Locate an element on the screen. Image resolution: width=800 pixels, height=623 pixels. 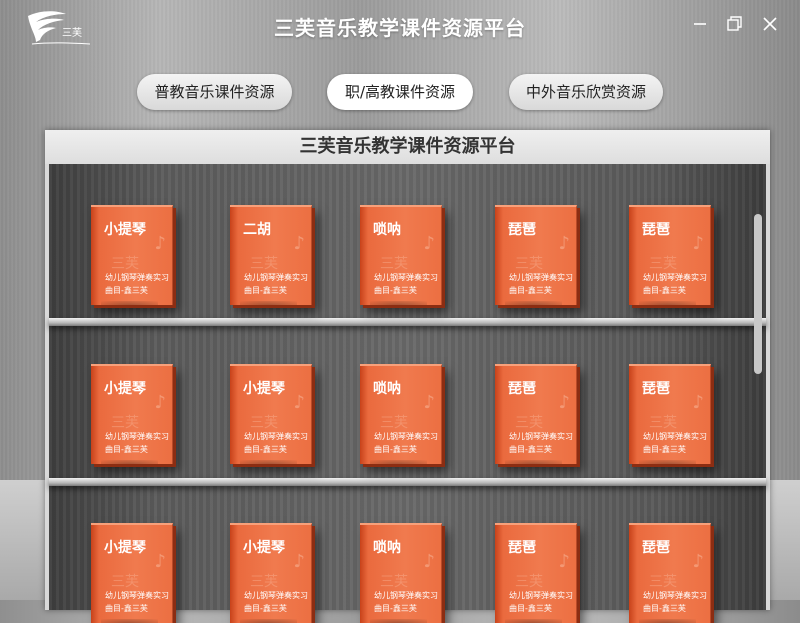
close-icon is located at coordinates (770, 24).